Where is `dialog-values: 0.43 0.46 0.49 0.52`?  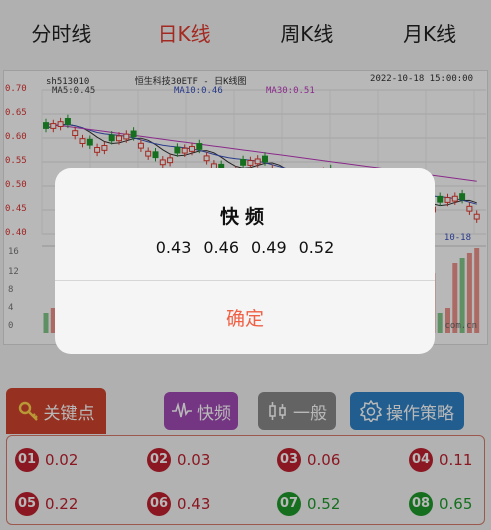 dialog-values: 0.43 0.46 0.49 0.52 is located at coordinates (245, 247).